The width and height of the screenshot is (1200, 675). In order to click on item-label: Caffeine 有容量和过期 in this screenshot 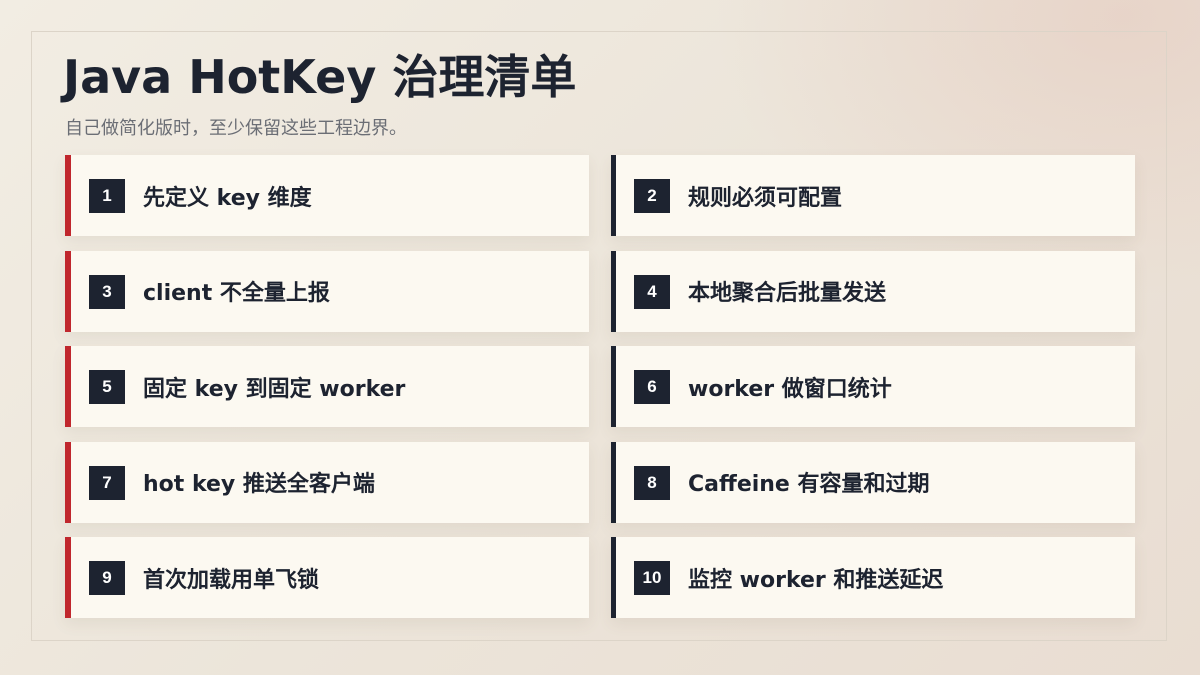, I will do `click(809, 484)`.